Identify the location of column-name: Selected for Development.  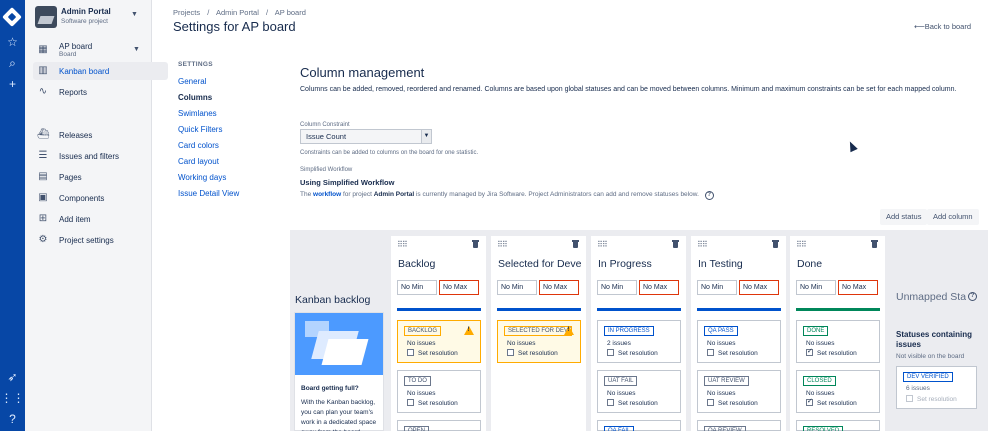
(540, 264).